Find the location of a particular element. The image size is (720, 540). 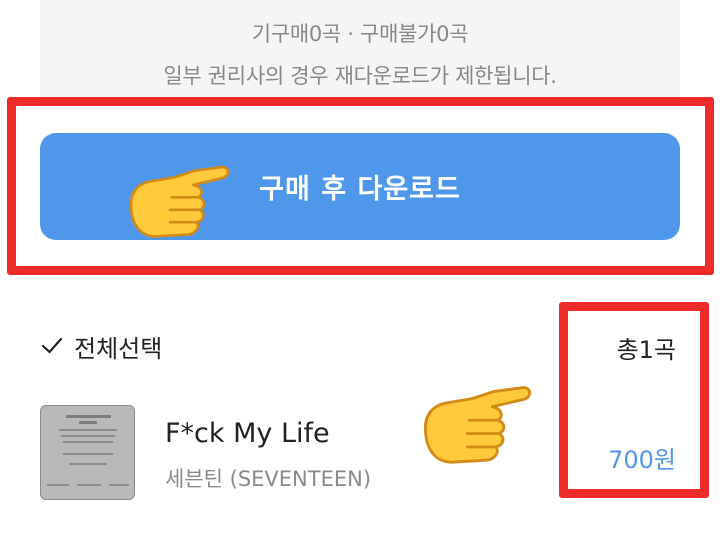

purchase-counts: 기구매0곡 · 구매불가0곡 is located at coordinates (360, 34).